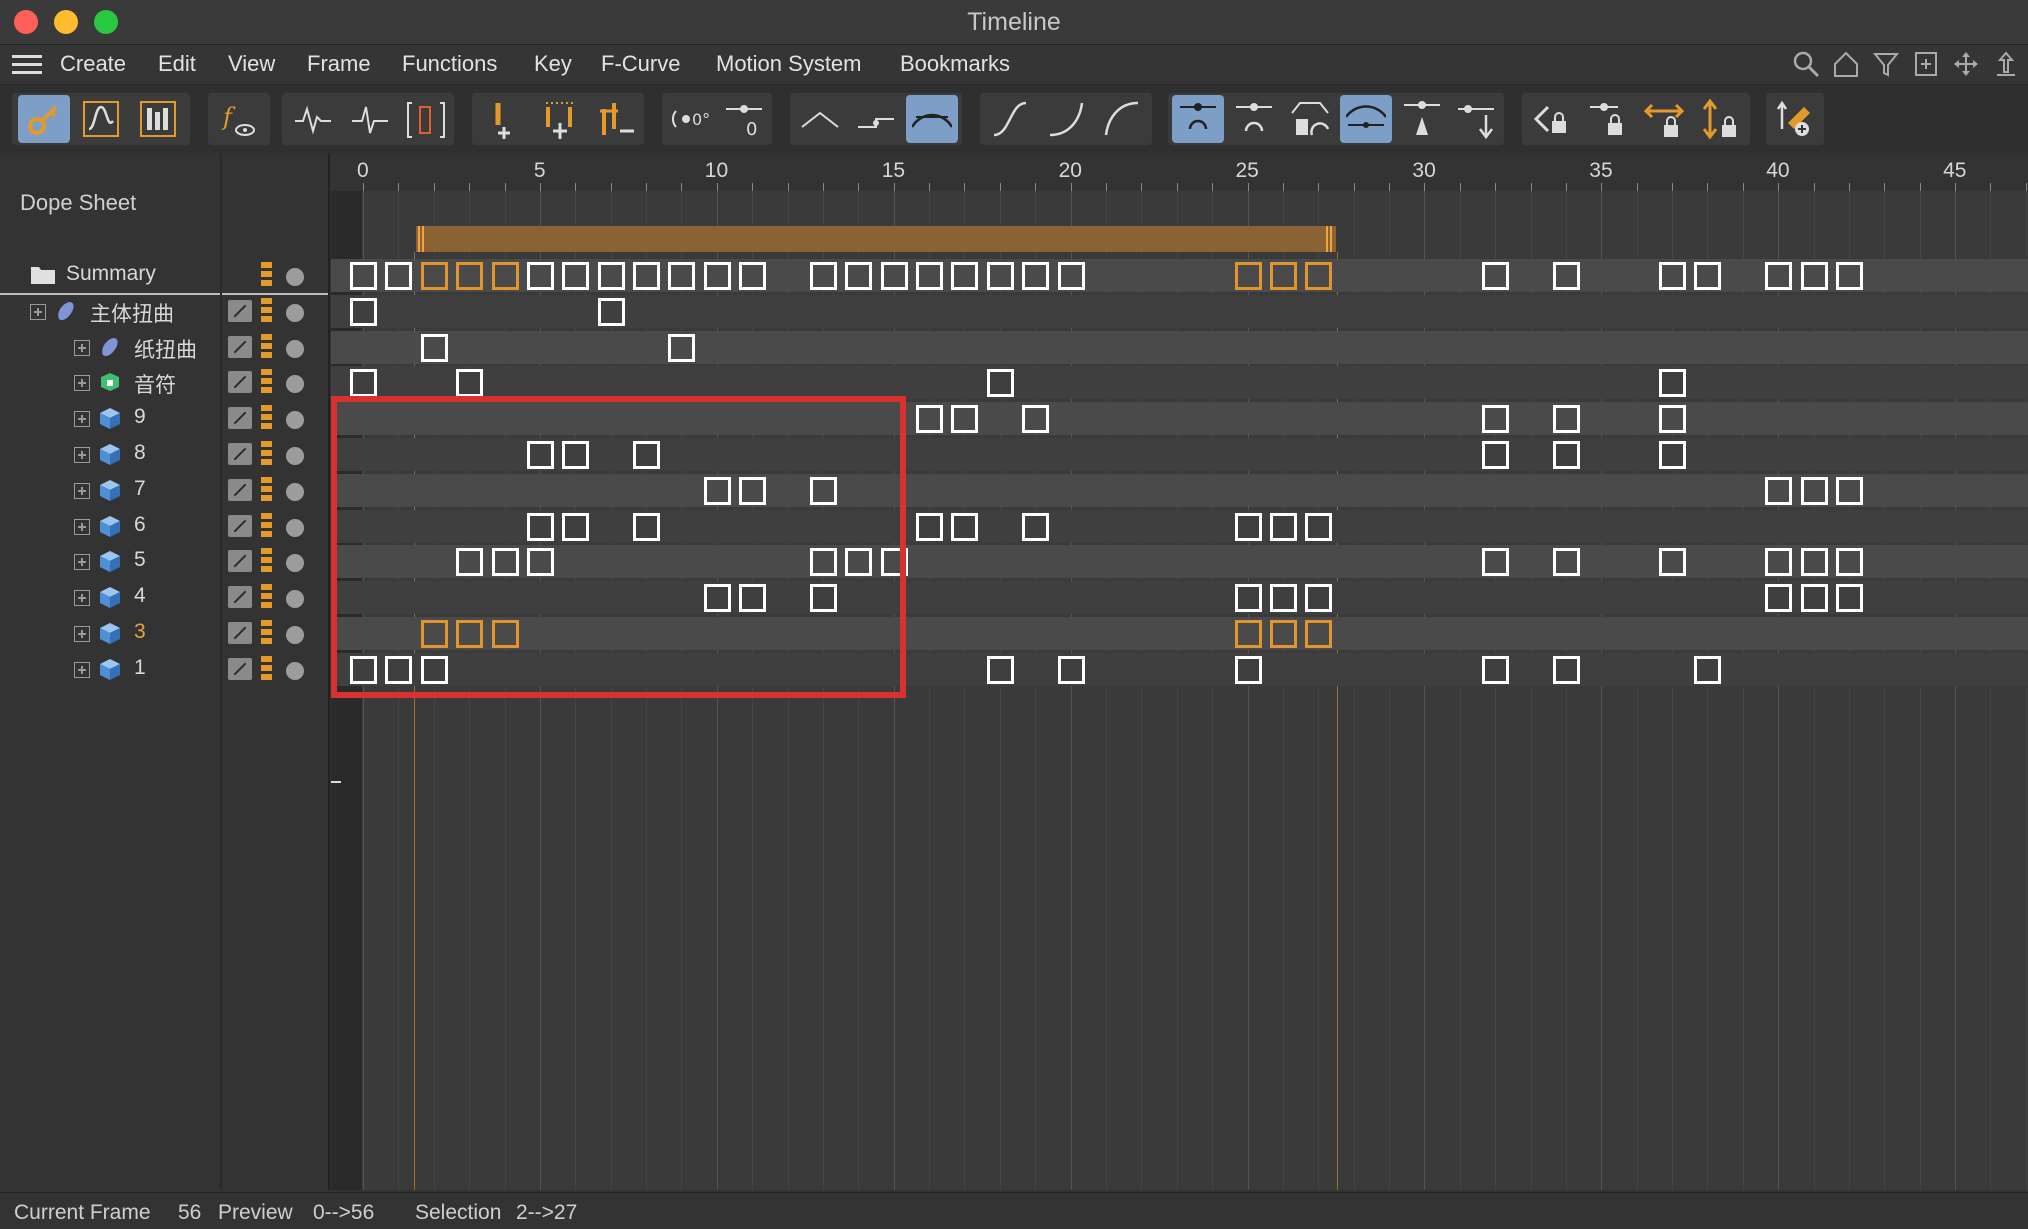 Image resolution: width=2028 pixels, height=1229 pixels. Describe the element at coordinates (426, 119) in the screenshot. I see `wave-bracket-button` at that location.